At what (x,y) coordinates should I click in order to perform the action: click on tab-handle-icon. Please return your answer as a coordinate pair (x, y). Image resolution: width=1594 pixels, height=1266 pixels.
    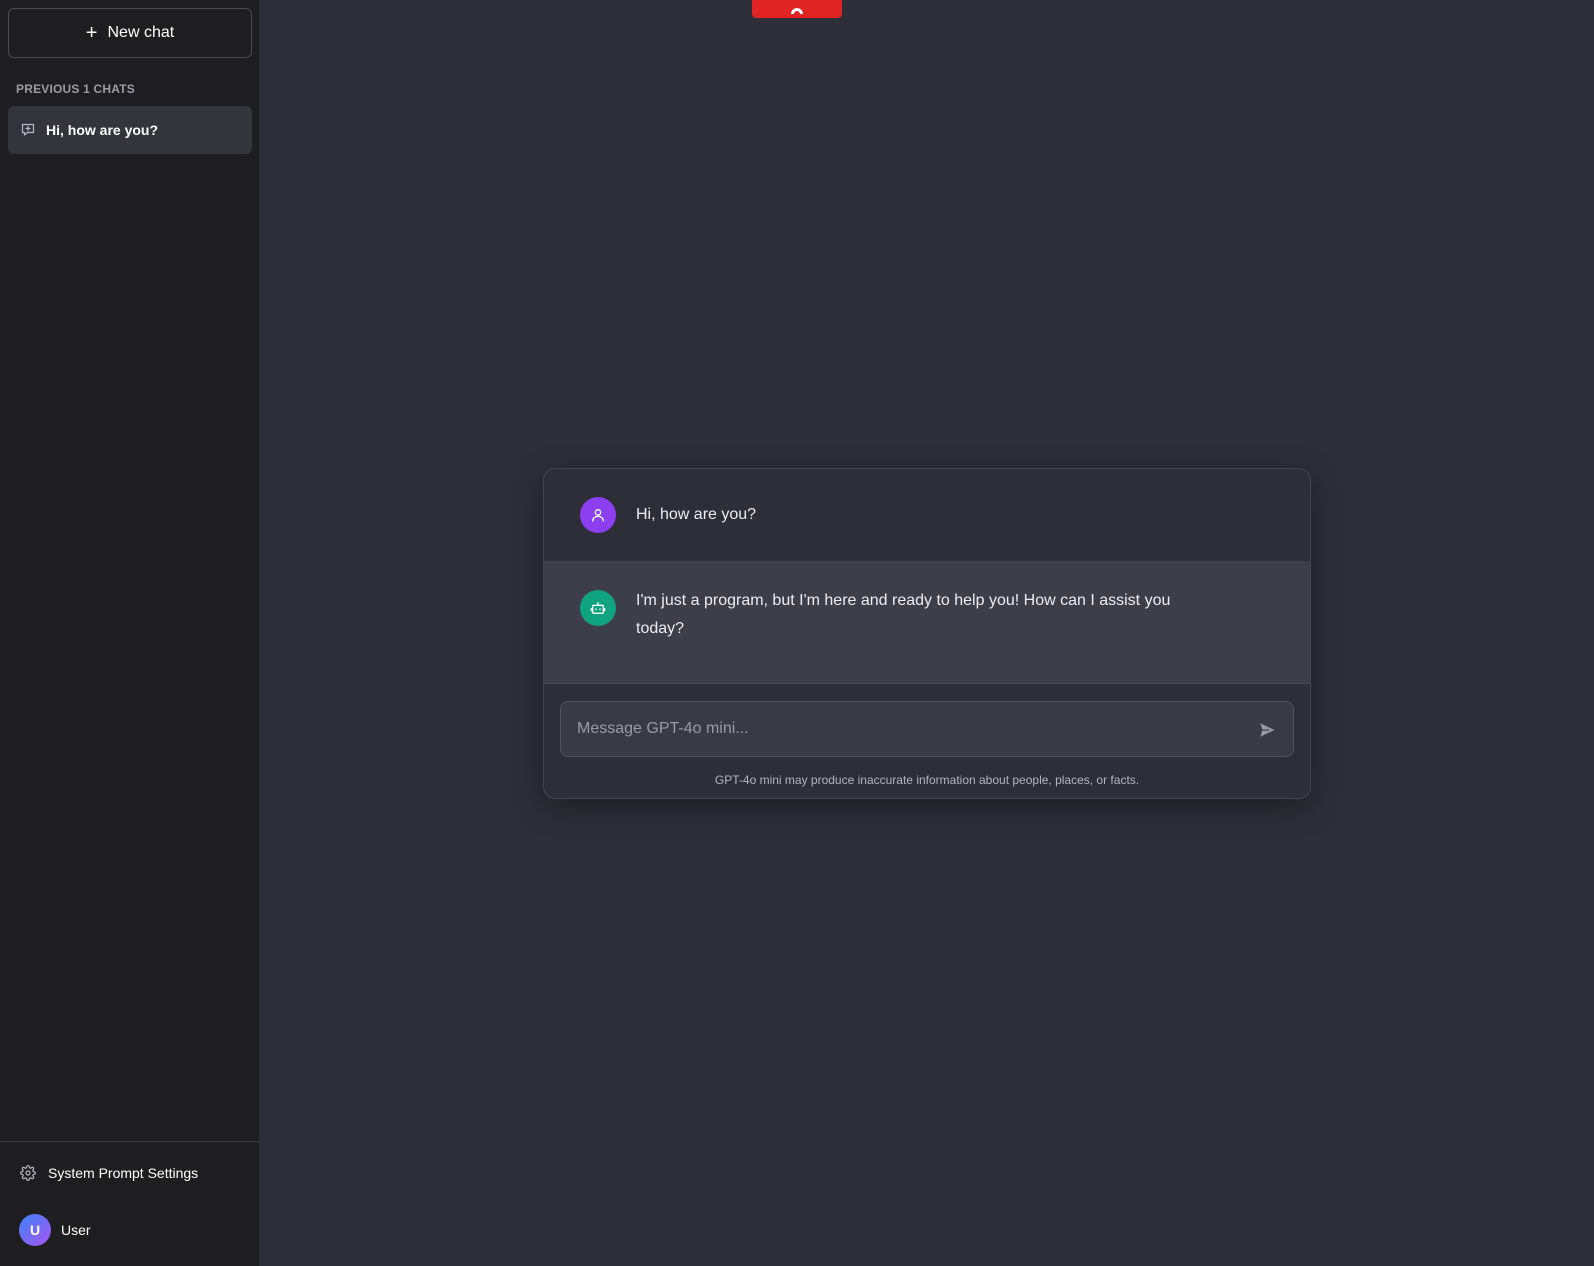
    Looking at the image, I should click on (797, 11).